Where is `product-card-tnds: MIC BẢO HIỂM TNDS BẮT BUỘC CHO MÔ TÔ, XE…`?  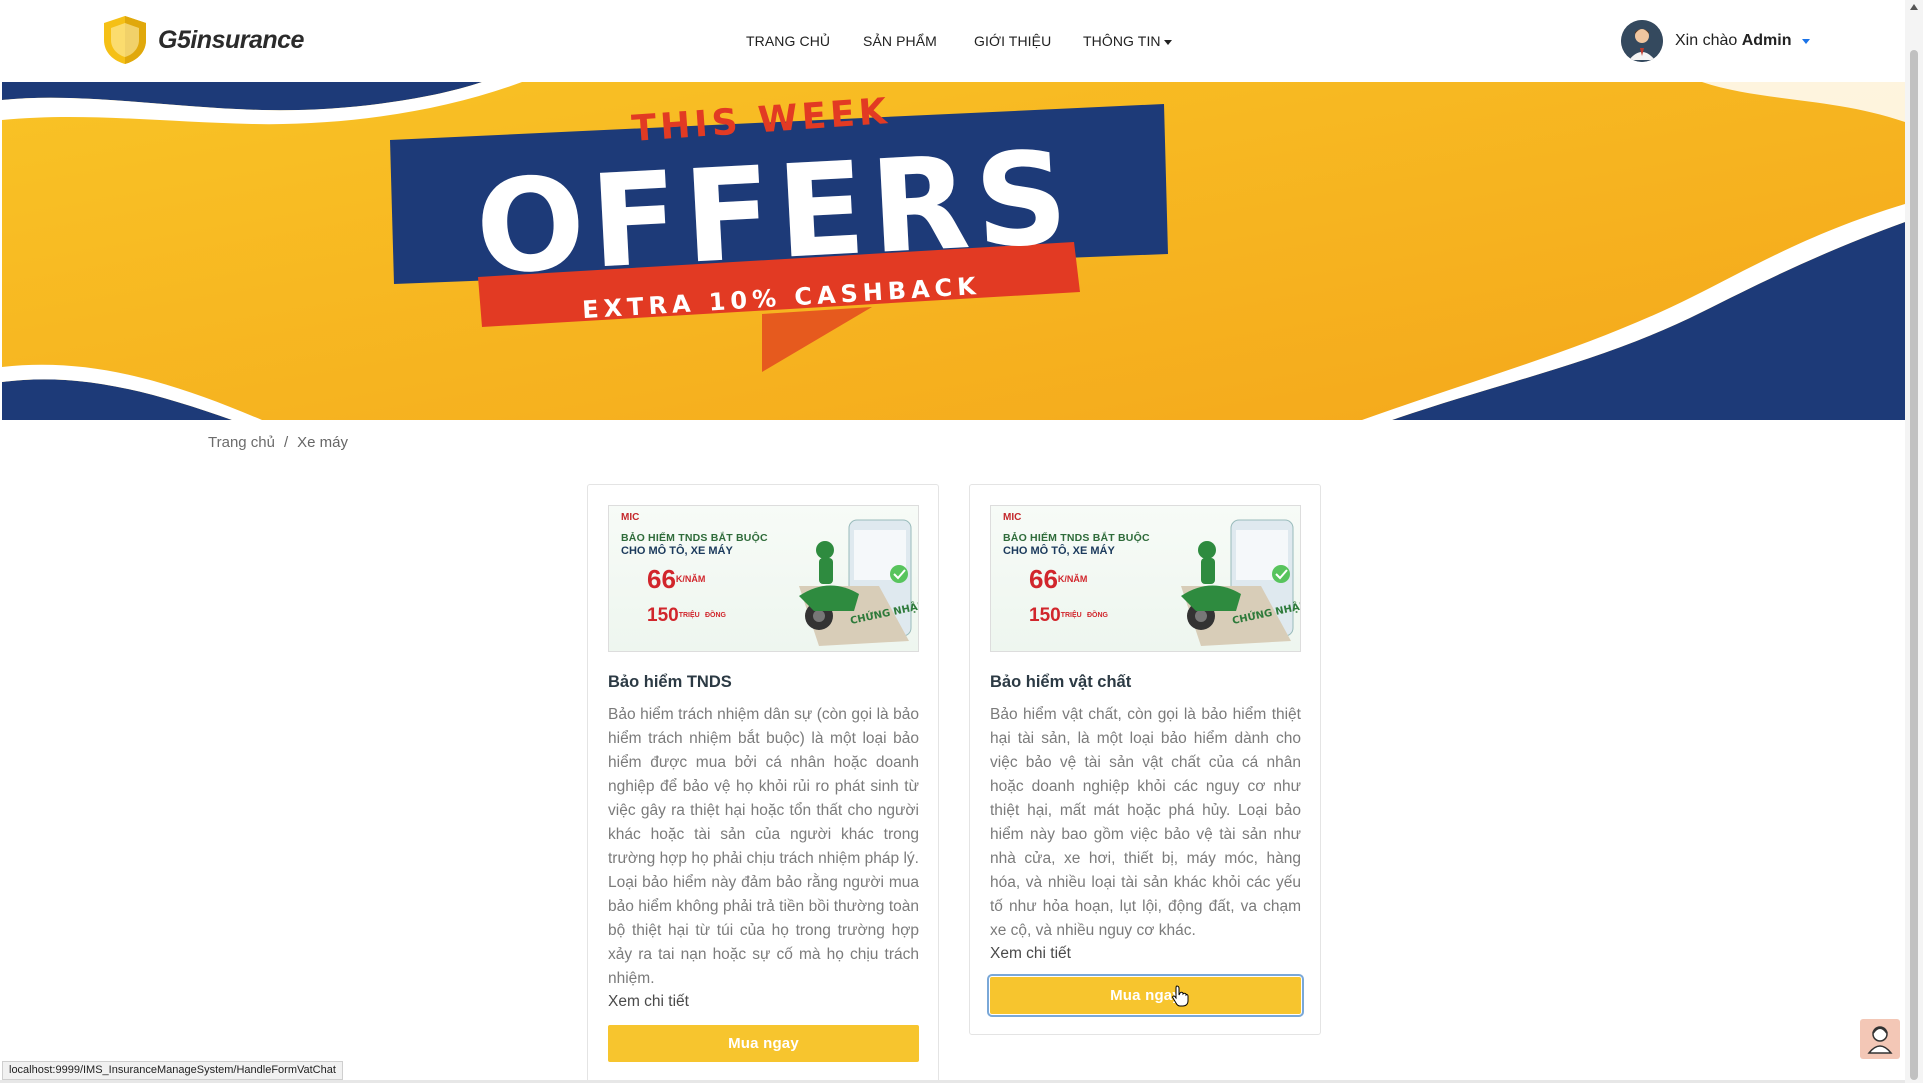
product-card-tnds: MIC BẢO HIỂM TNDS BẮT BUỘC CHO MÔ TÔ, XE… is located at coordinates (763, 783).